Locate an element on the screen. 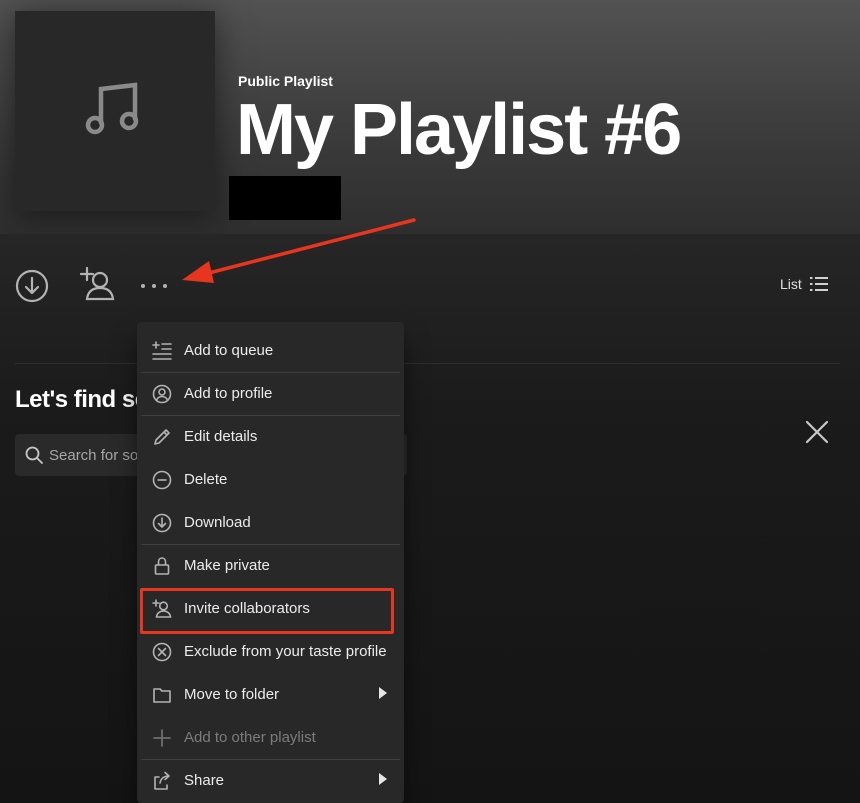  view-toggle: List is located at coordinates (804, 284).